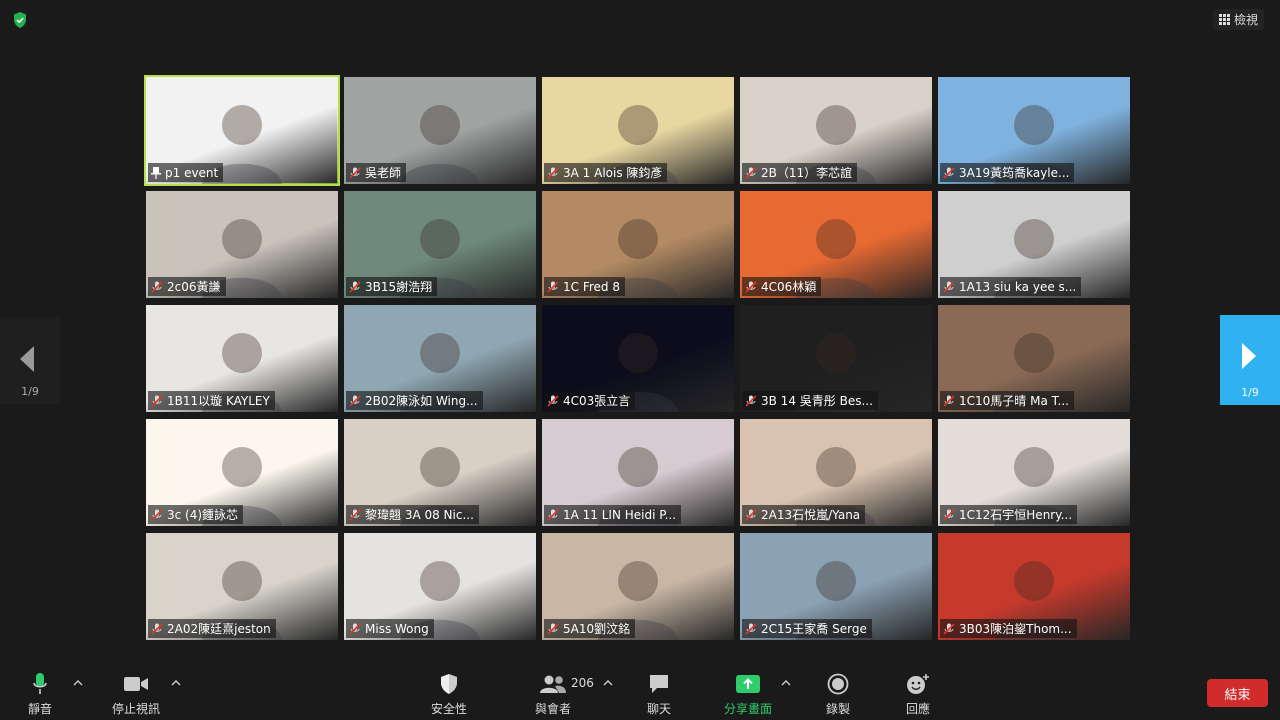  What do you see at coordinates (582, 683) in the screenshot?
I see `participant-count: 206` at bounding box center [582, 683].